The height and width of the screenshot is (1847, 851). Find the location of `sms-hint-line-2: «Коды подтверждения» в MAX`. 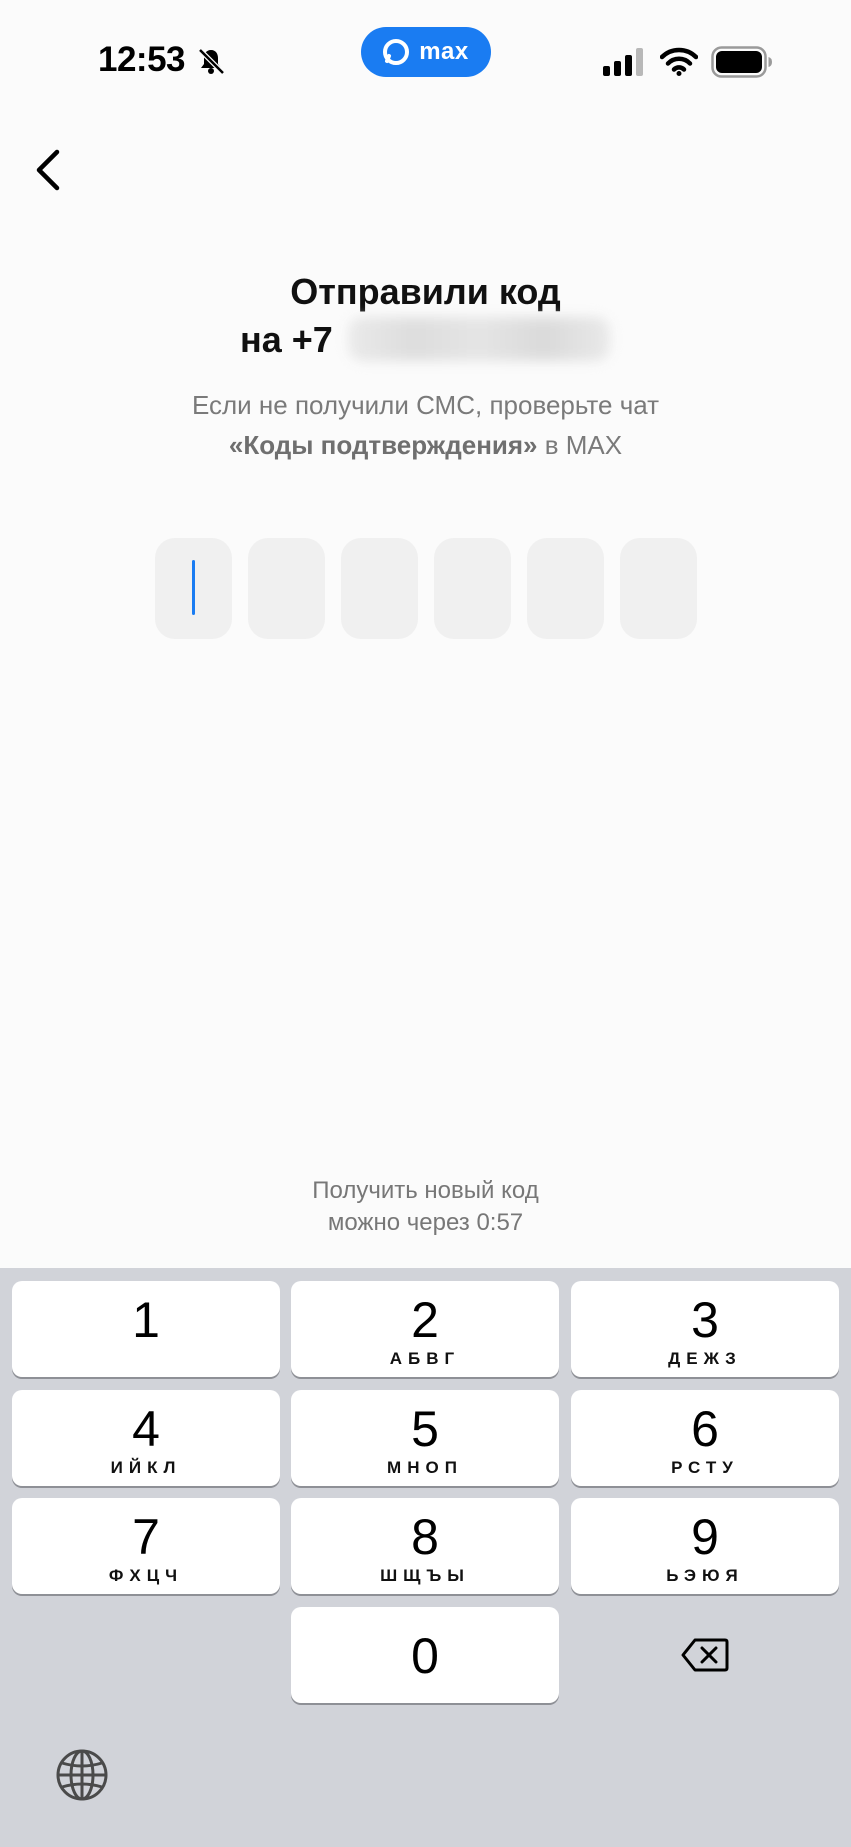

sms-hint-line-2: «Коды подтверждения» в MAX is located at coordinates (425, 445).